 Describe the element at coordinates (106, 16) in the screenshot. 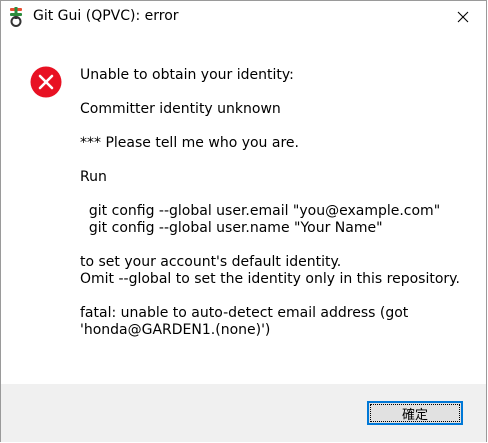

I see `window-title: Git Gui (QPVC): error` at that location.